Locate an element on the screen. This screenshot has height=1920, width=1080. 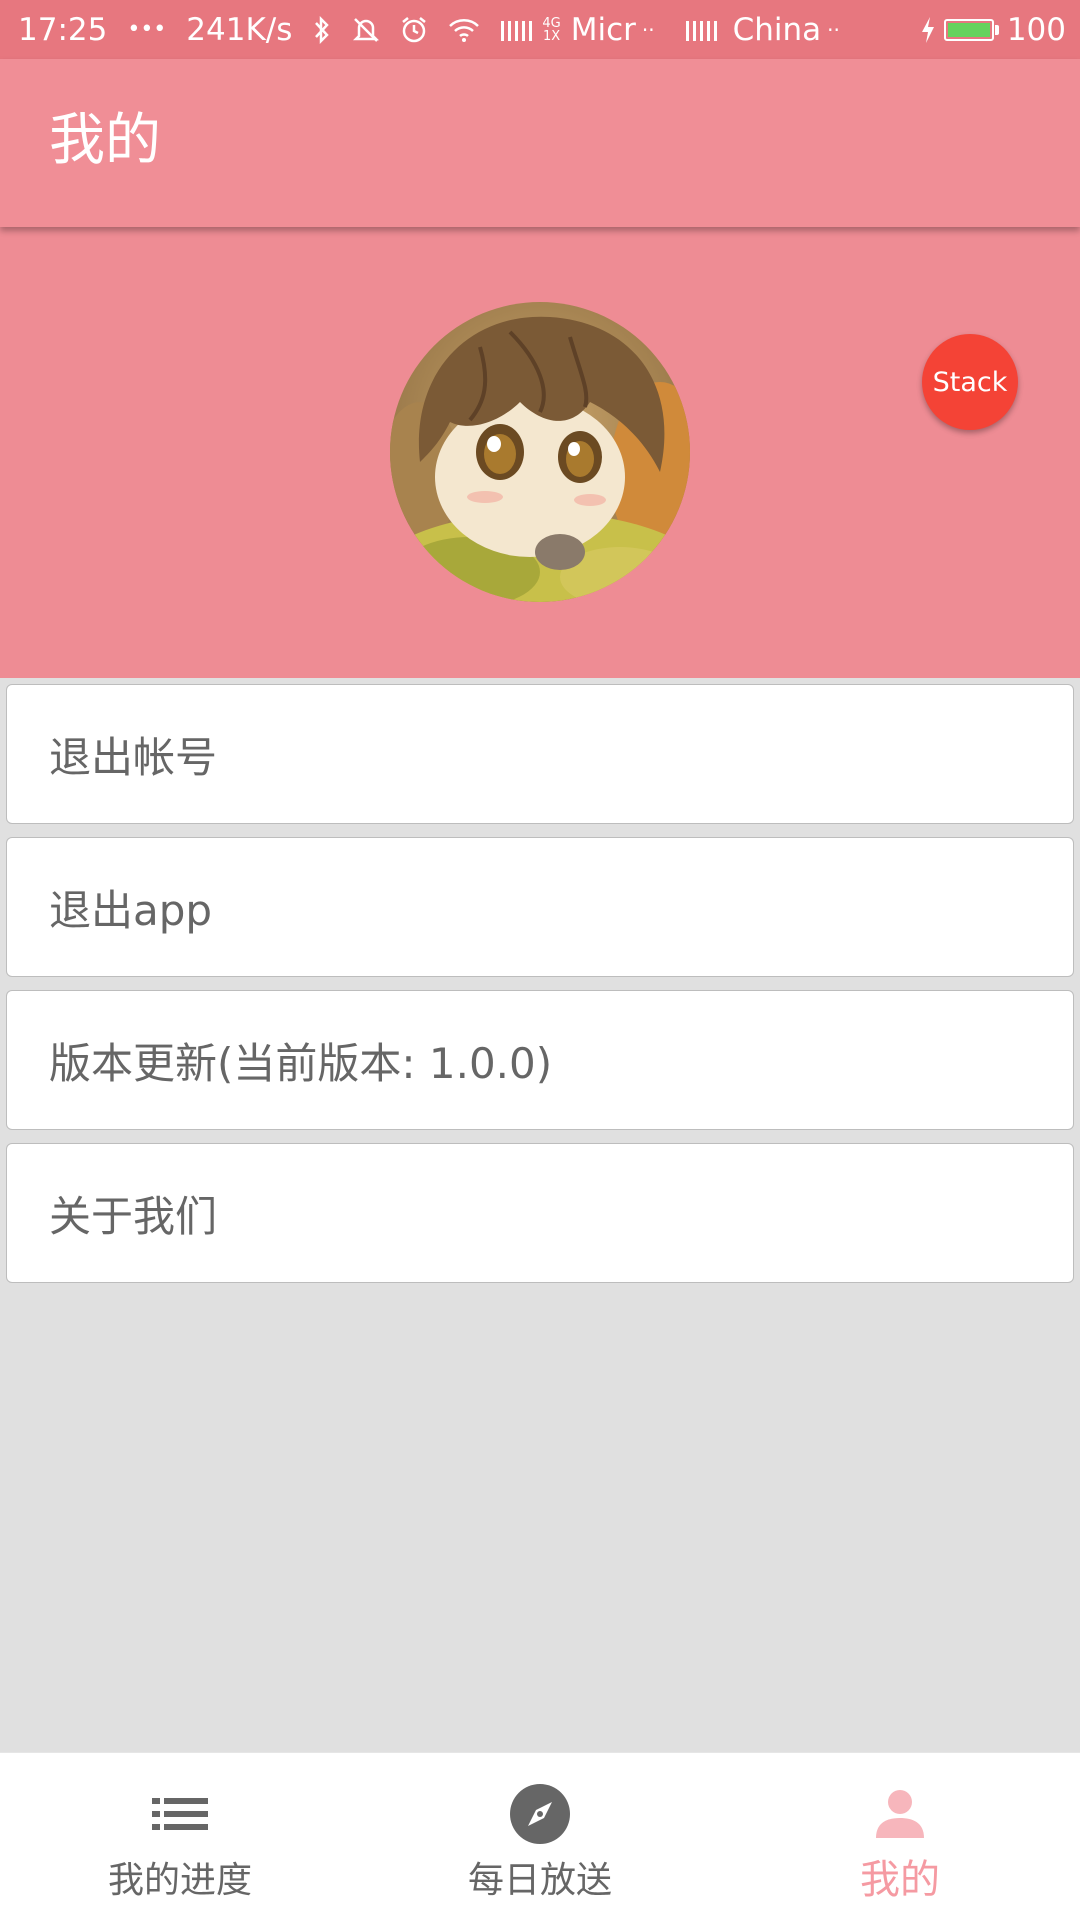
nav-label-my-progress: 我的进度 is located at coordinates (179, 1880).